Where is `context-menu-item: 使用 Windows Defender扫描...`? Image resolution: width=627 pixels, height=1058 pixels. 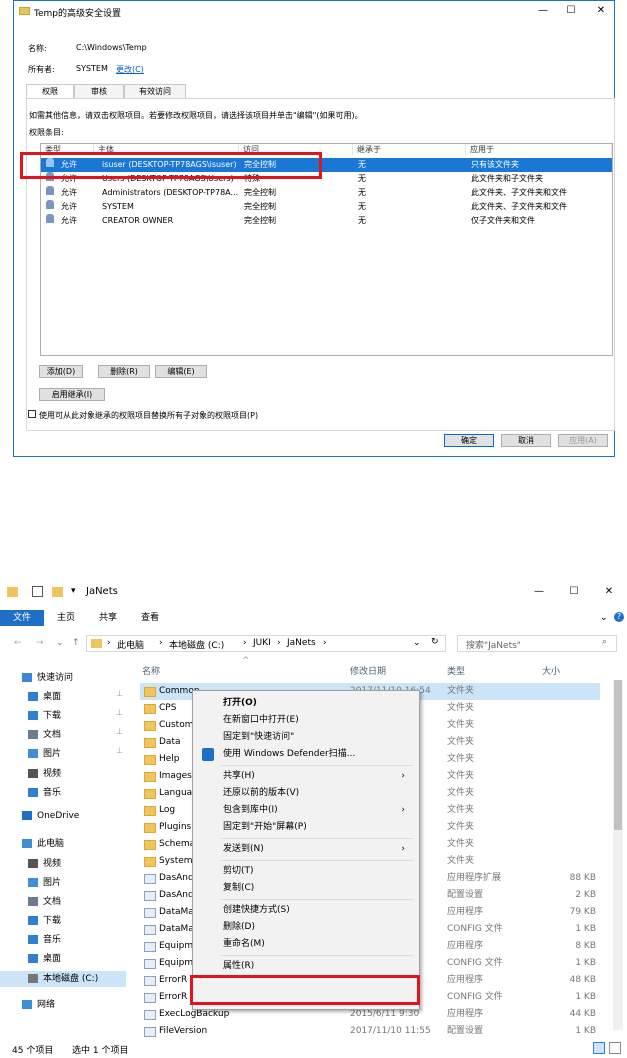
context-menu-item: 使用 Windows Defender扫描... is located at coordinates (304, 754).